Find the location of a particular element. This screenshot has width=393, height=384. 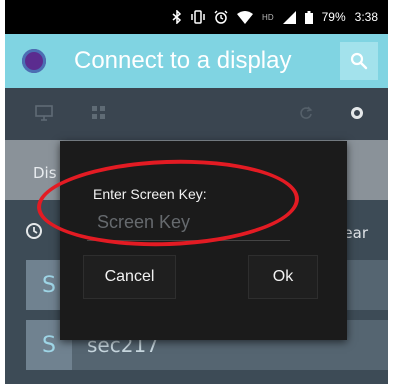

signal-icon is located at coordinates (289, 17).